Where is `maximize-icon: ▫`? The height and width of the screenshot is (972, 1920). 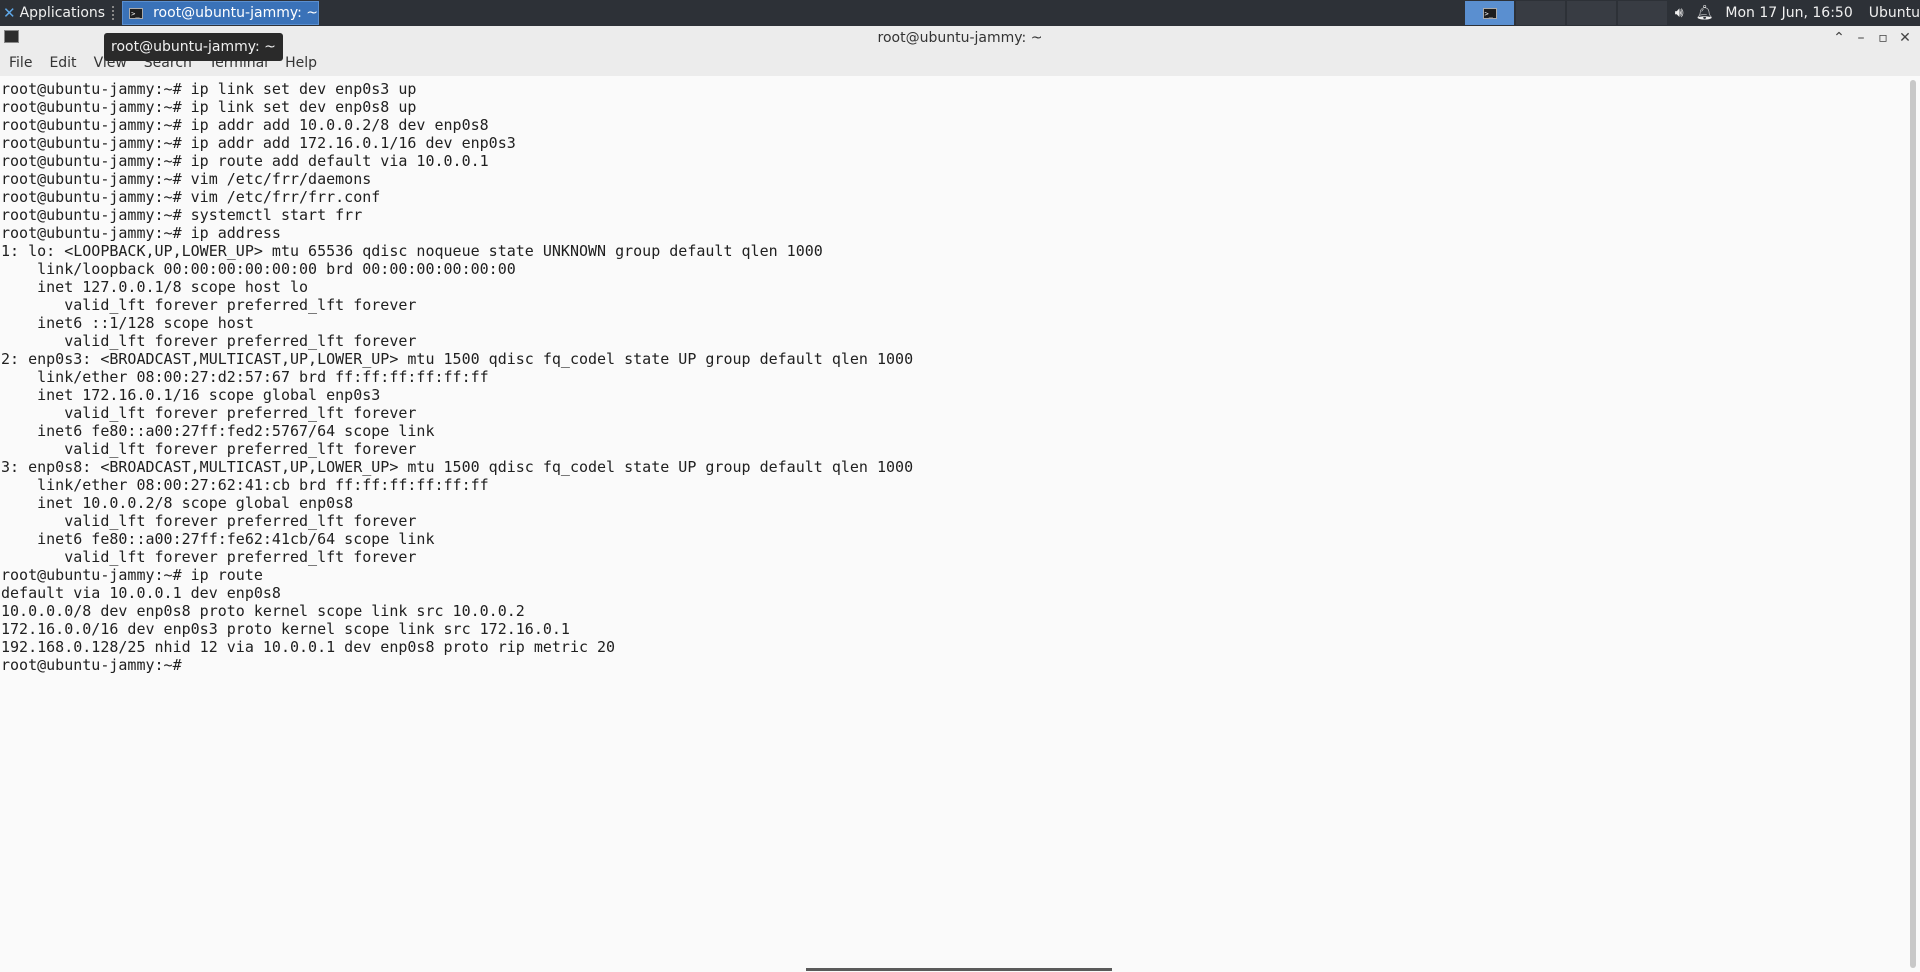
maximize-icon: ▫ is located at coordinates (1883, 38).